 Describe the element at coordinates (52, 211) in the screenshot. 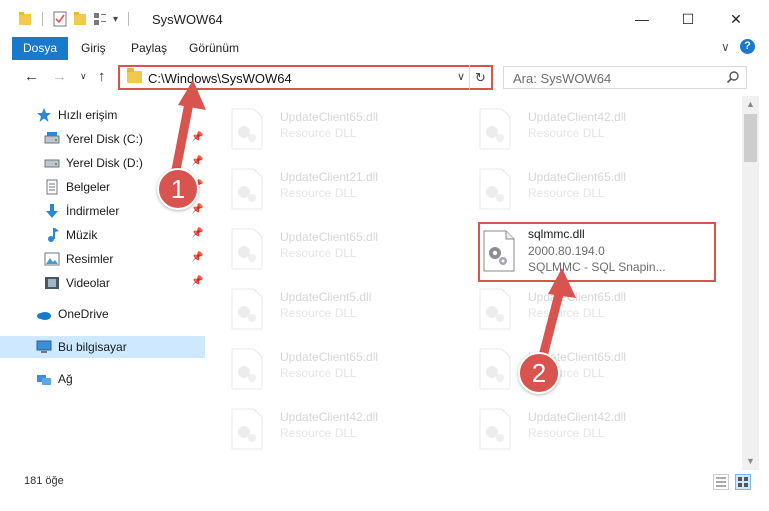

I see `downloads-icon` at that location.